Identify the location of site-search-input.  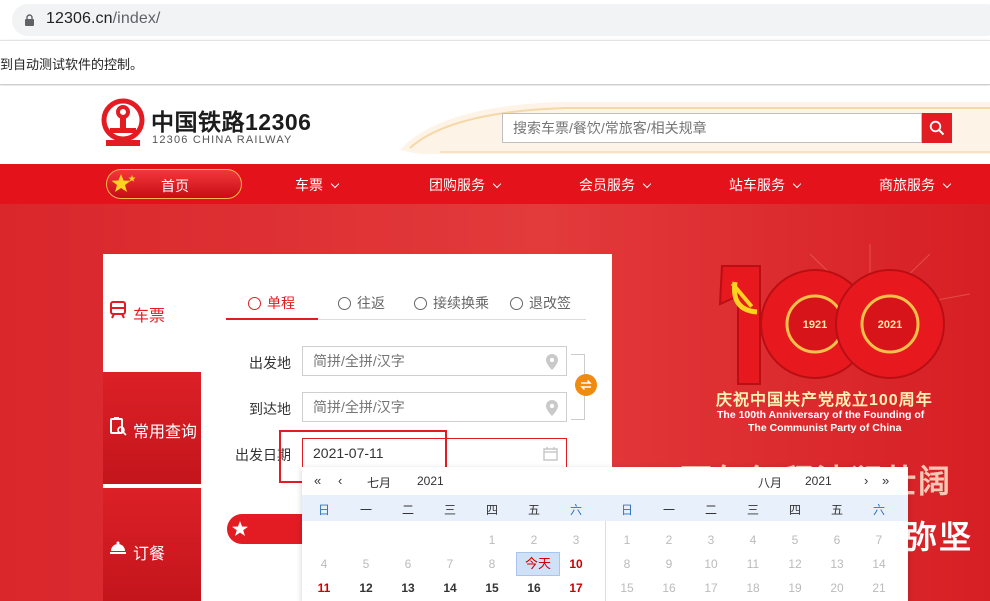
(712, 128).